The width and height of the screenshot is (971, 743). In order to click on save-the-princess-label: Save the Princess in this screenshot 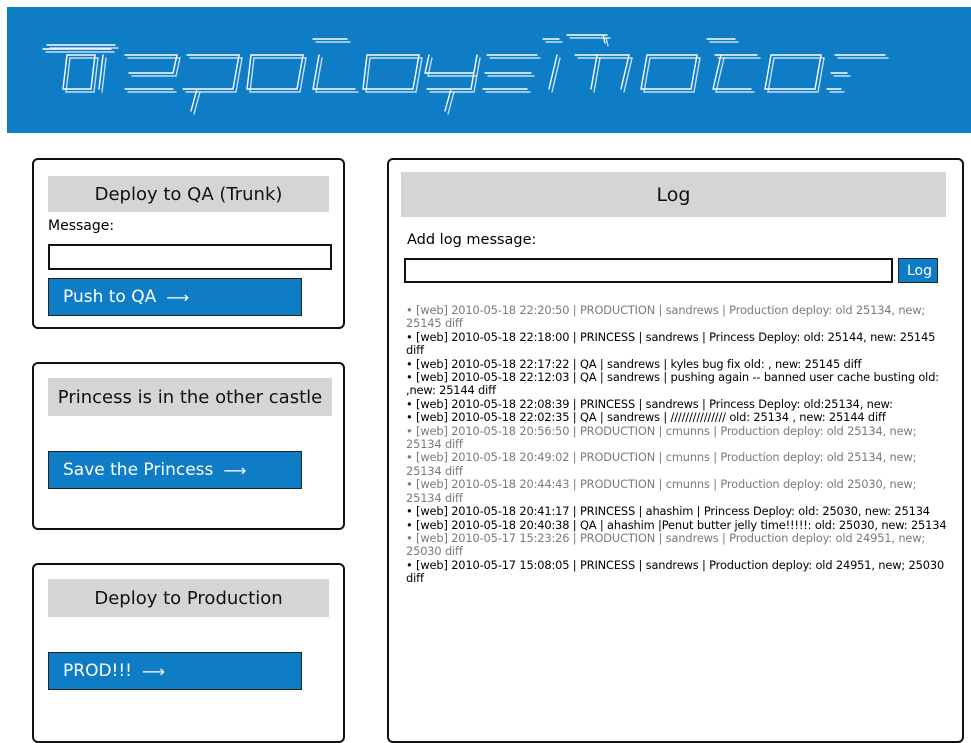, I will do `click(138, 470)`.